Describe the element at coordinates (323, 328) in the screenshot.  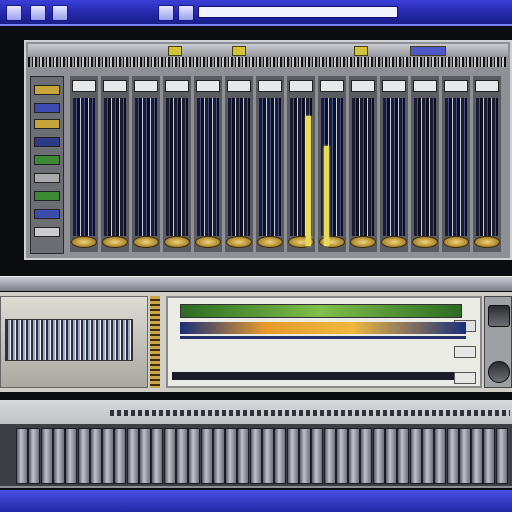
I see `waveform-track` at that location.